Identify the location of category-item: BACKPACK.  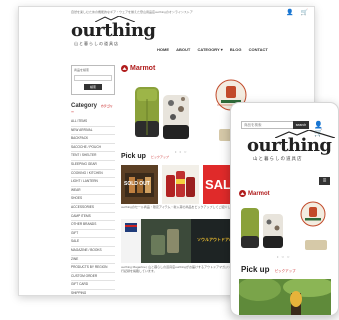
(93, 139).